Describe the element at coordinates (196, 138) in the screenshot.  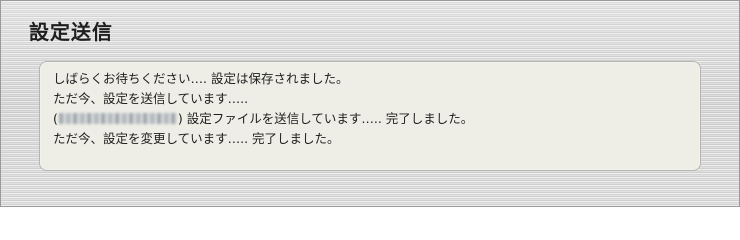
I see `status-line-applied: ただ今、設定を変更しています….. 完了しました。` at that location.